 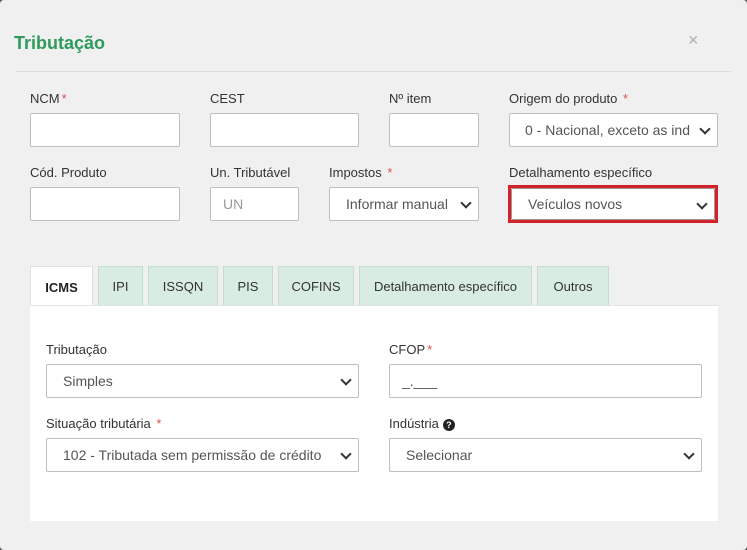 I want to click on origem-value: 0 - Nacional, exceto as ind, so click(x=607, y=130).